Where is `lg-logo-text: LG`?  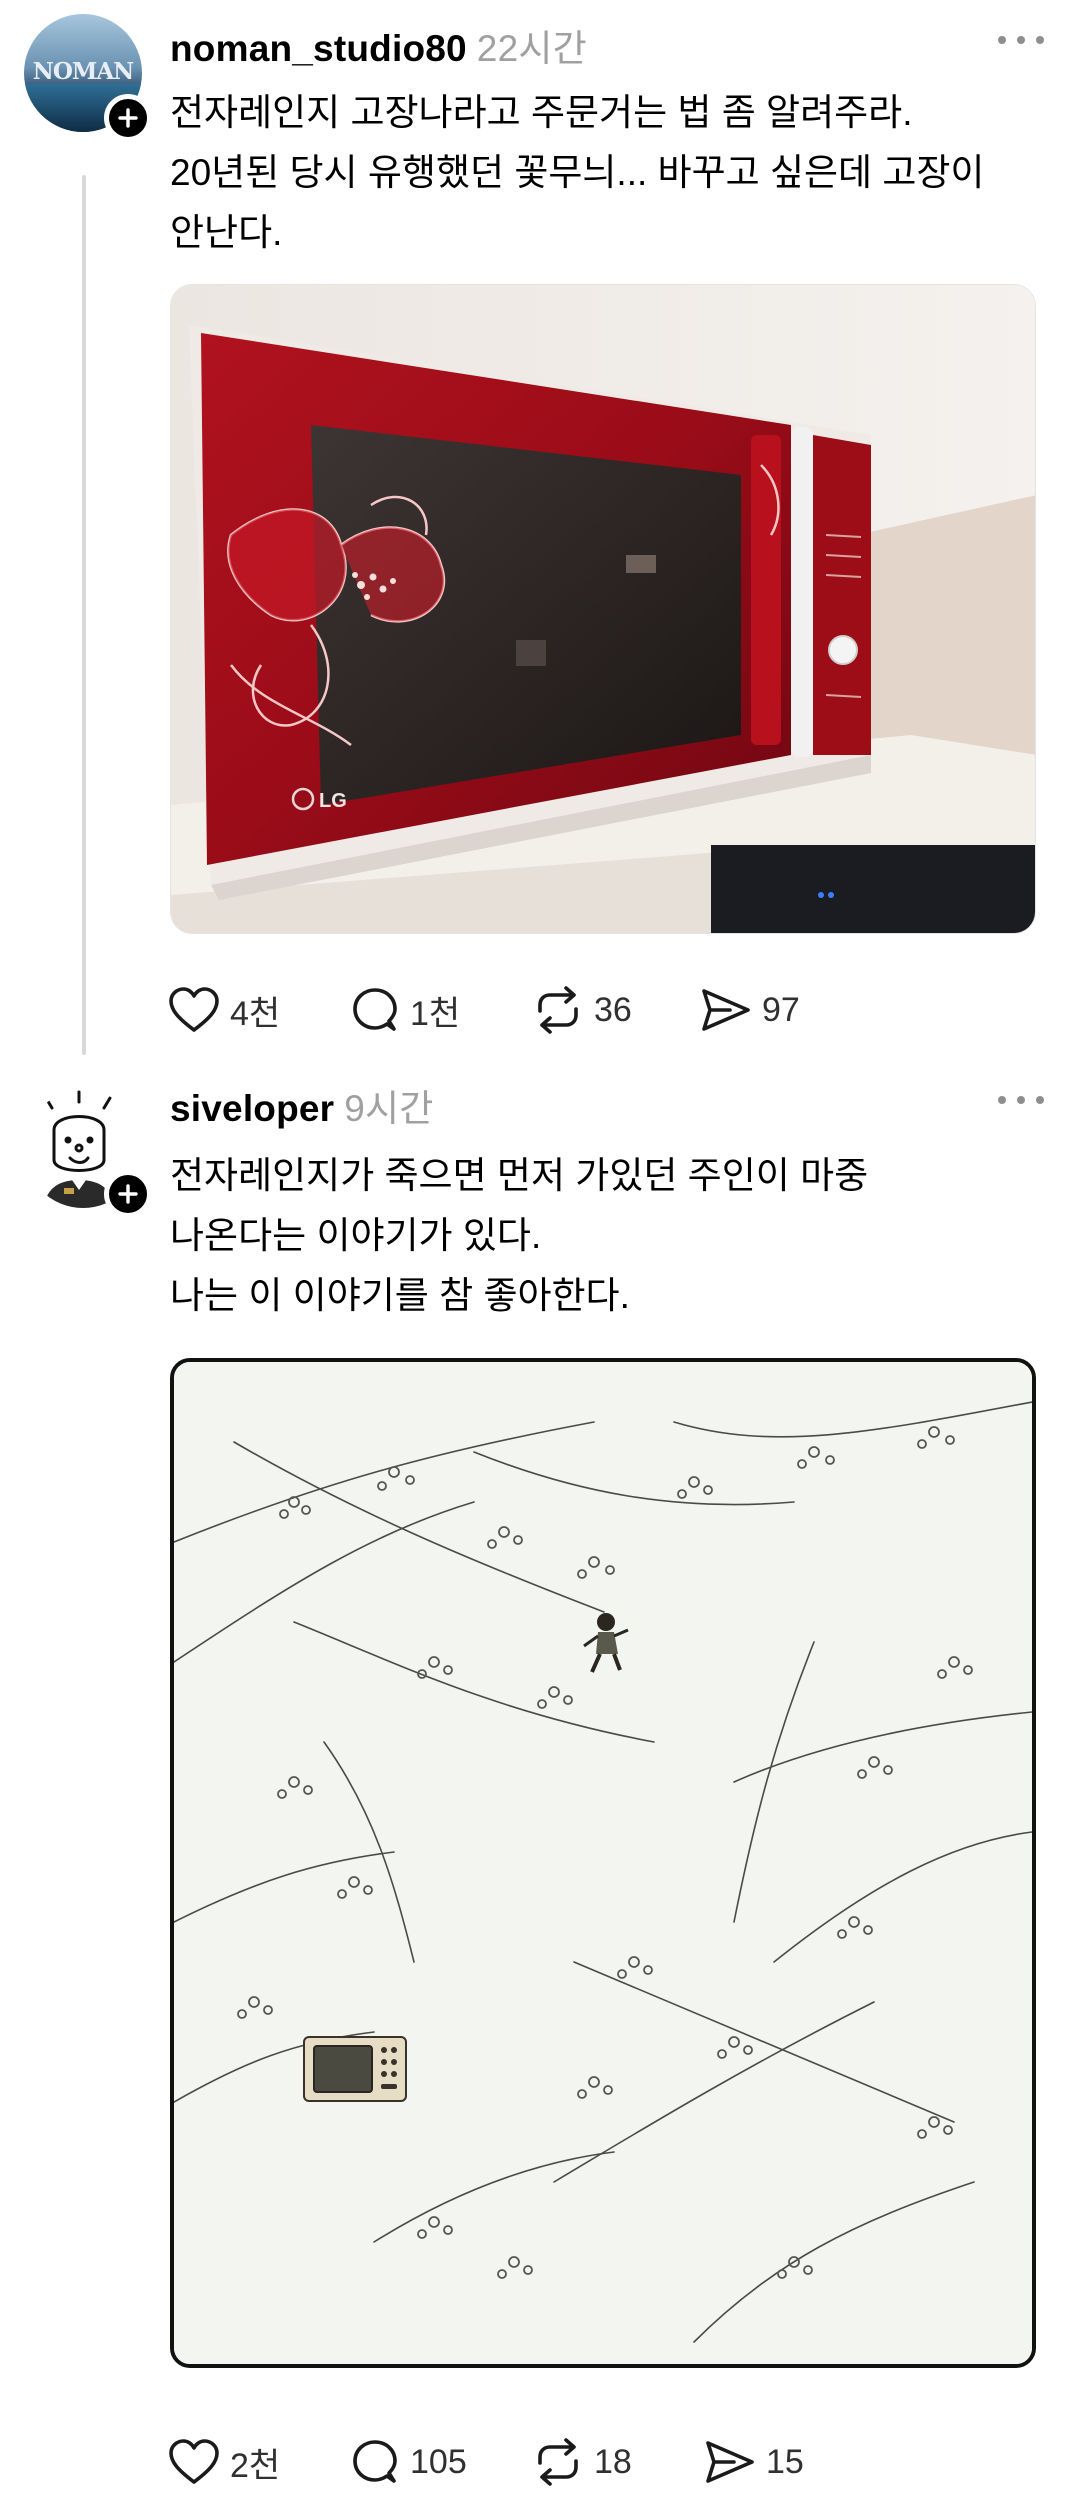
lg-logo-text: LG is located at coordinates (333, 801).